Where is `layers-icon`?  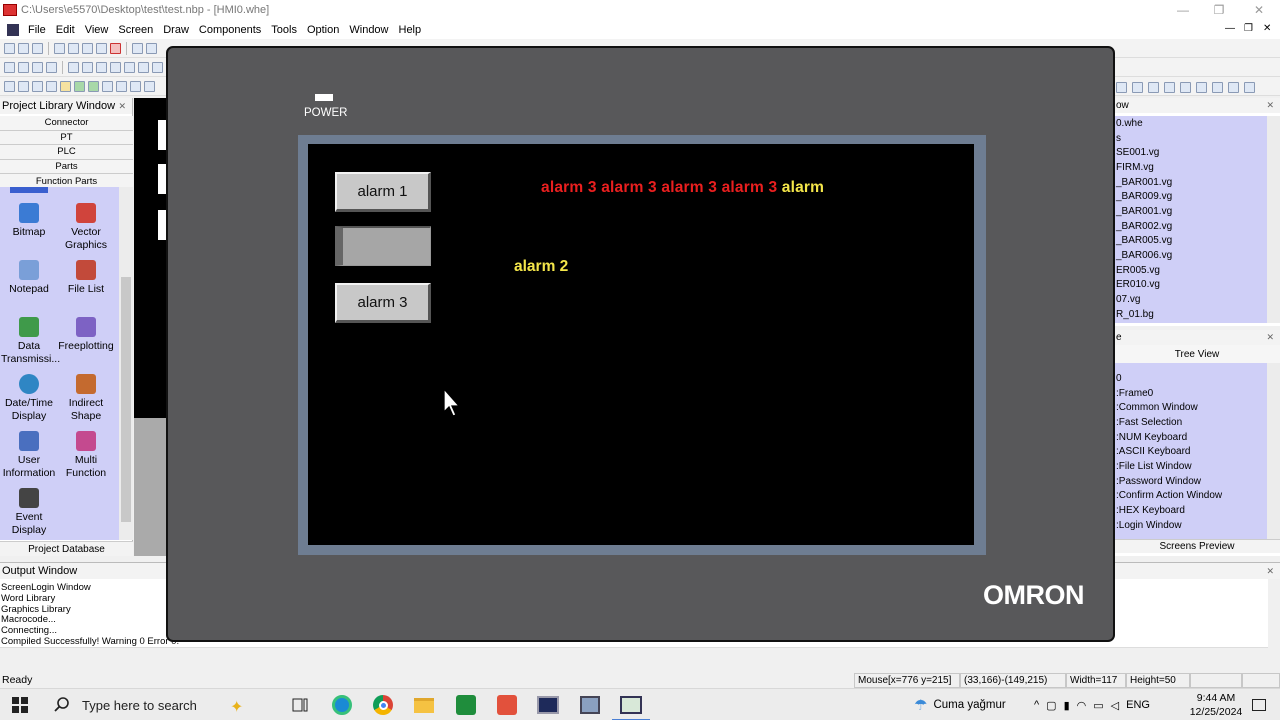
layers-icon is located at coordinates (107, 86).